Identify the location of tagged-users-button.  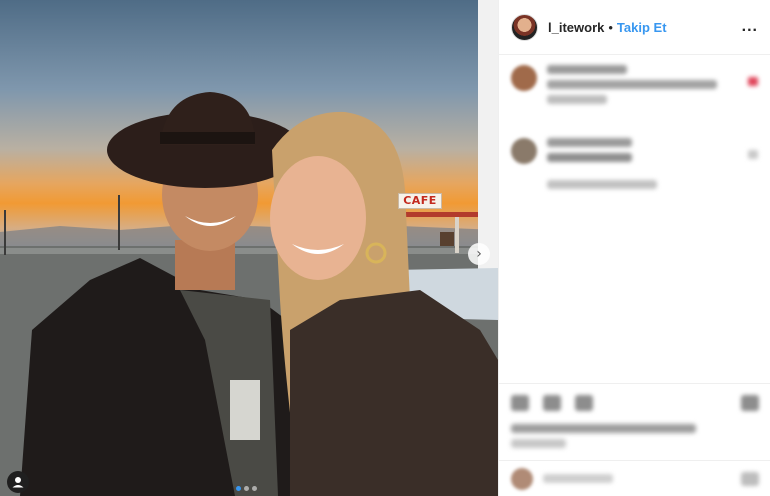
(18, 482).